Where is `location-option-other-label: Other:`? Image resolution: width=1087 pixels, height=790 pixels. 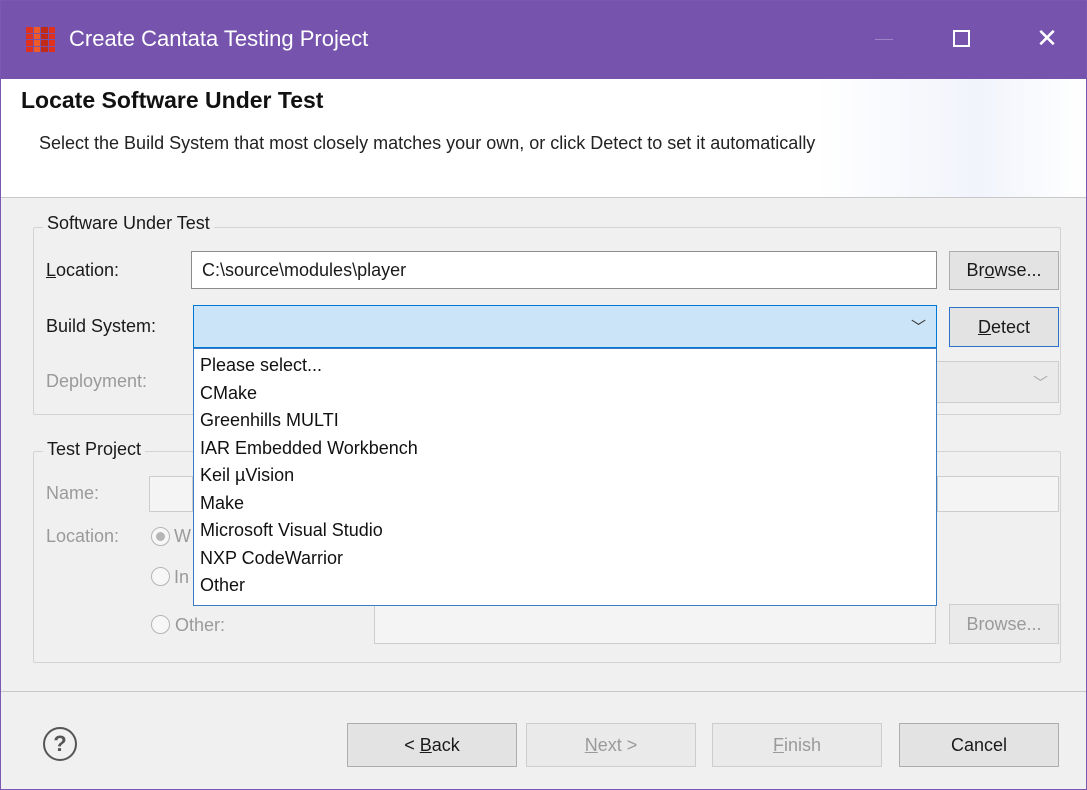
location-option-other-label: Other: is located at coordinates (200, 625).